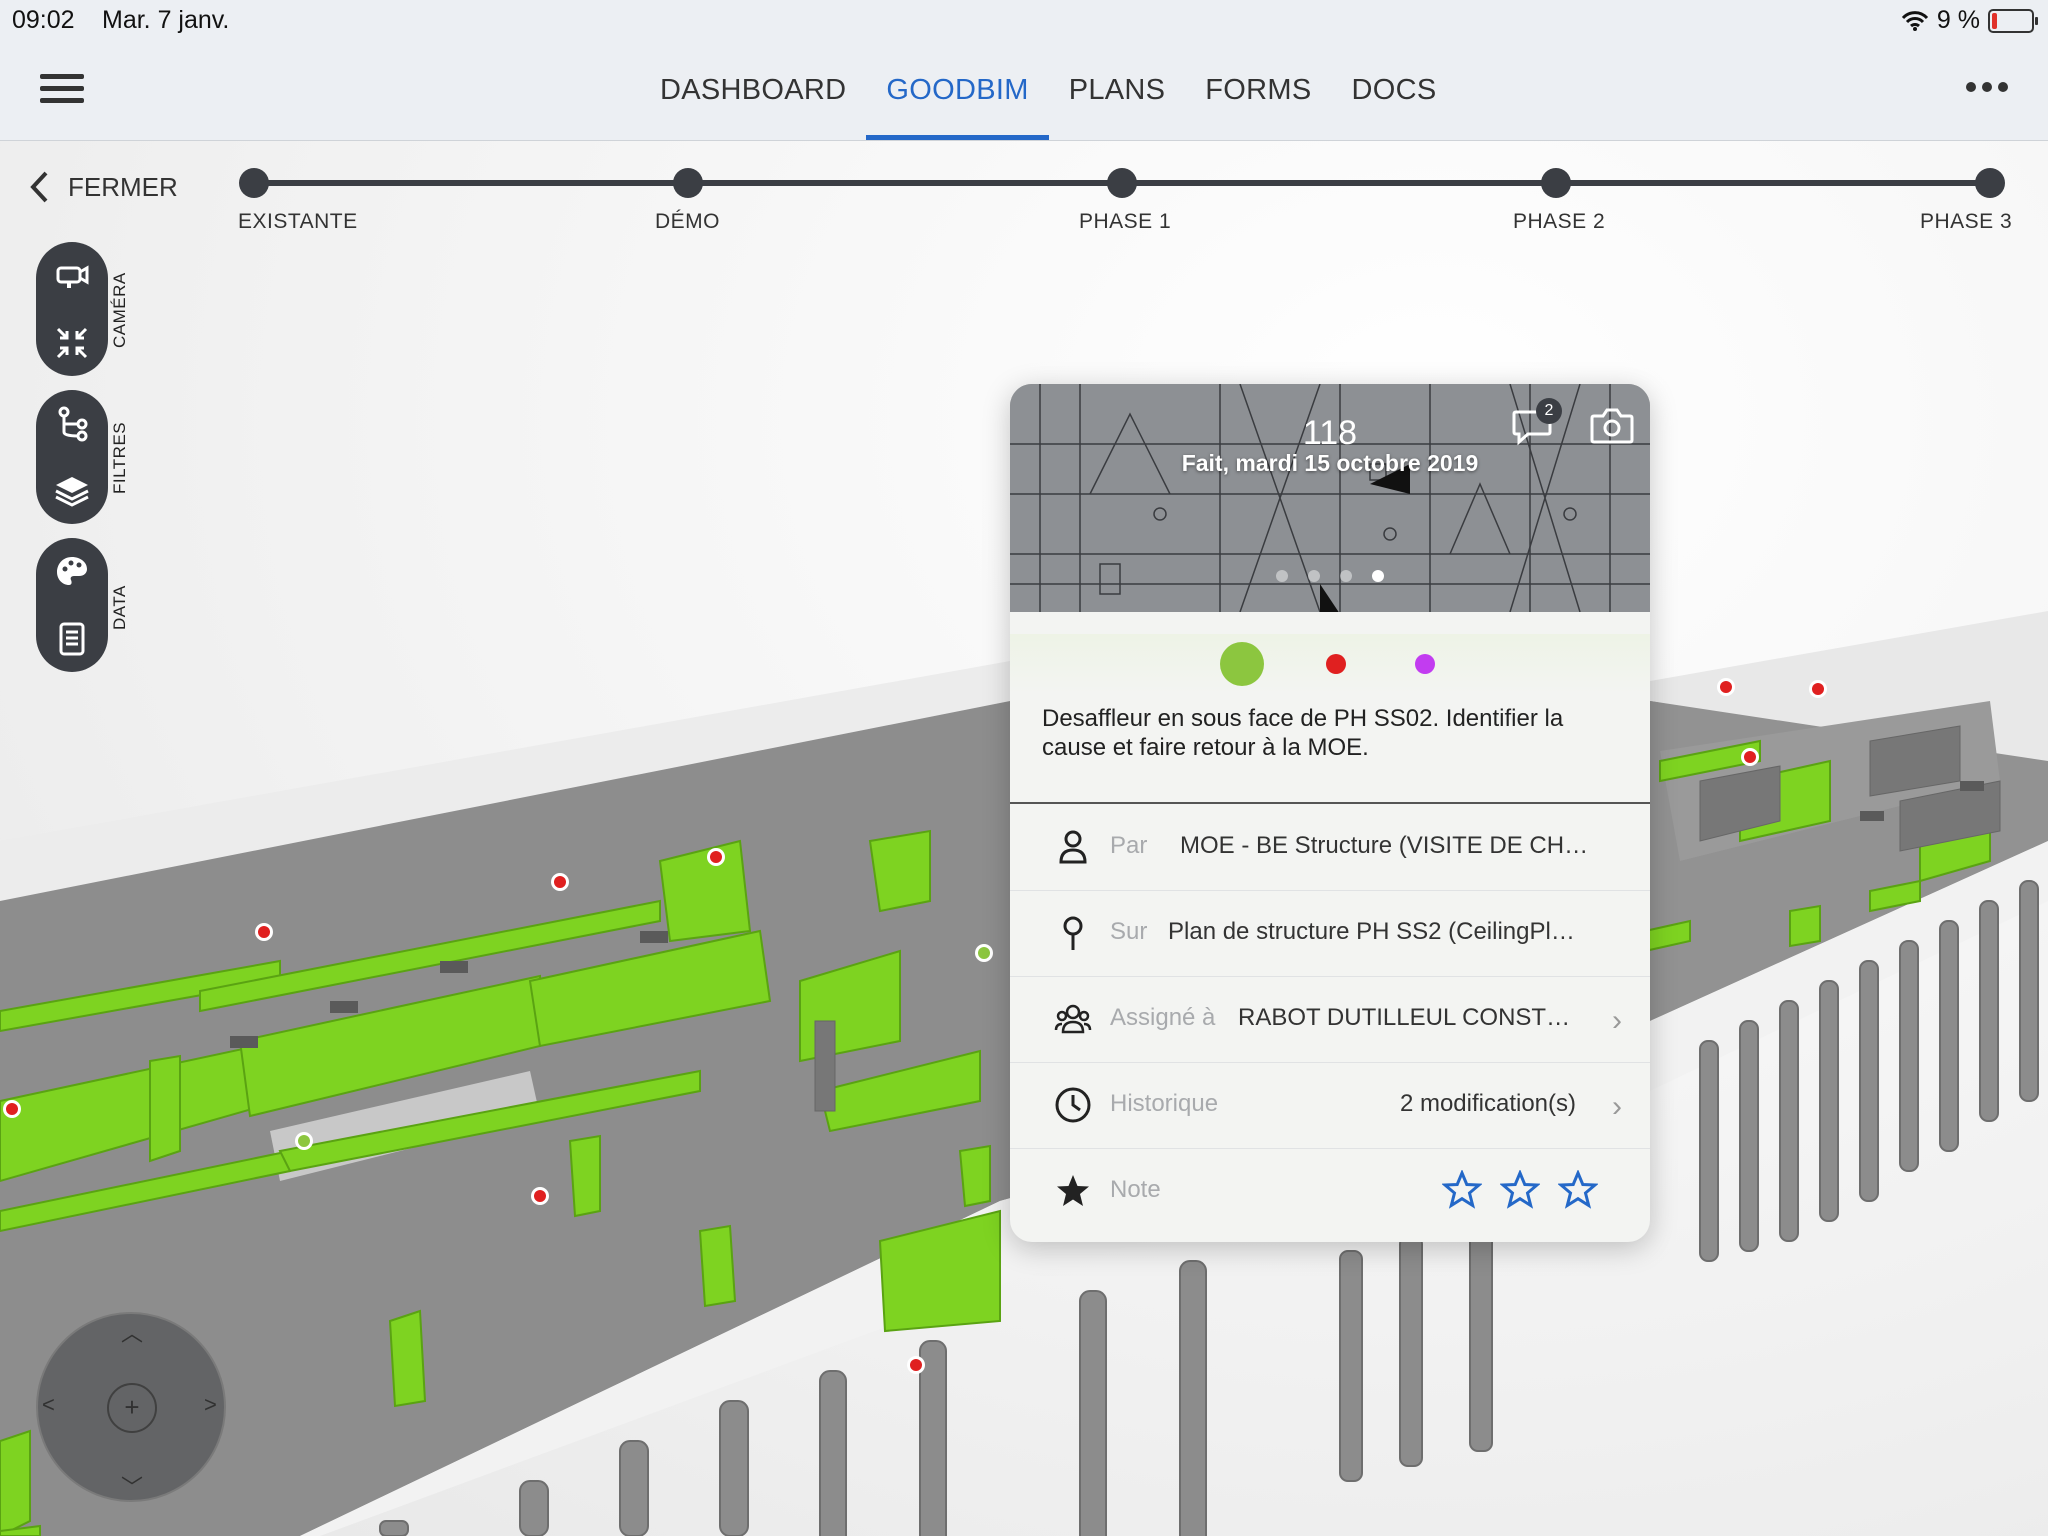  What do you see at coordinates (1258, 90) in the screenshot?
I see `tab-forms: FORMS` at bounding box center [1258, 90].